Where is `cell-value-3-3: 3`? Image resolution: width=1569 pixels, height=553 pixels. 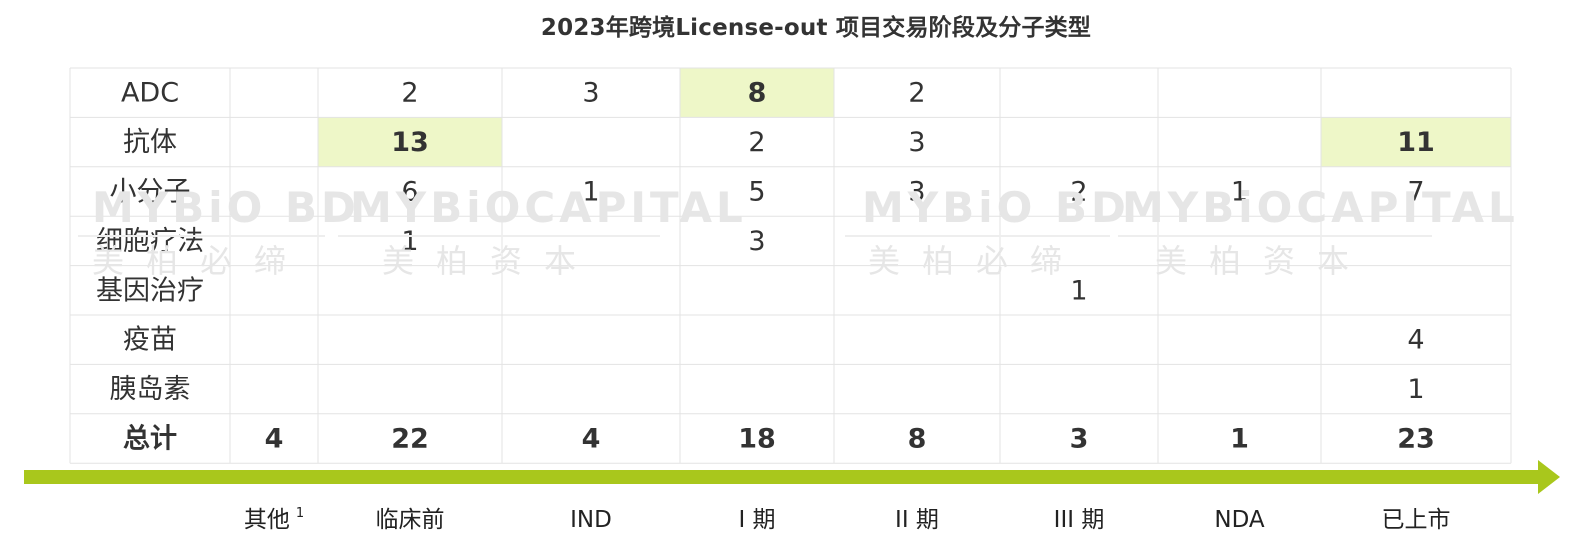
cell-value-3-3: 3 is located at coordinates (756, 241).